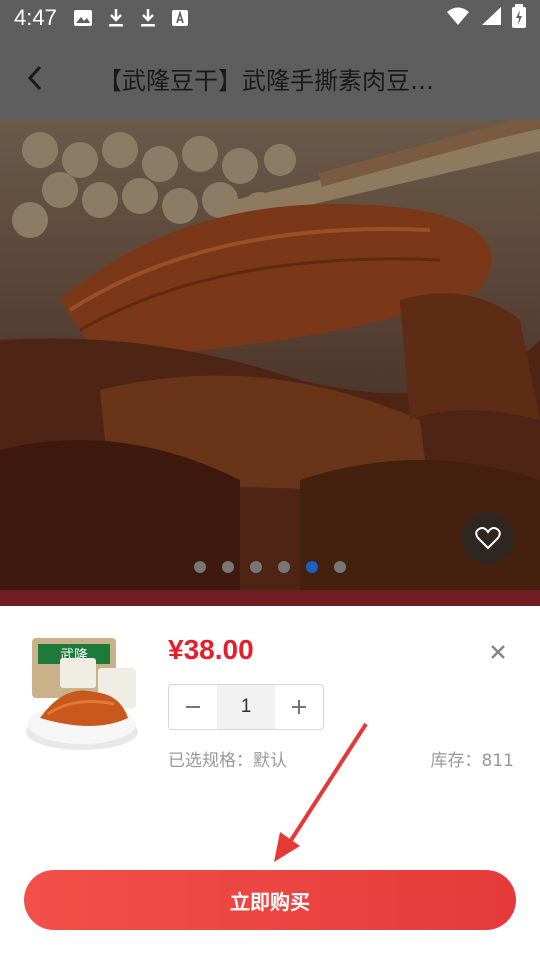 The image size is (540, 960). I want to click on battery-icon, so click(519, 18).